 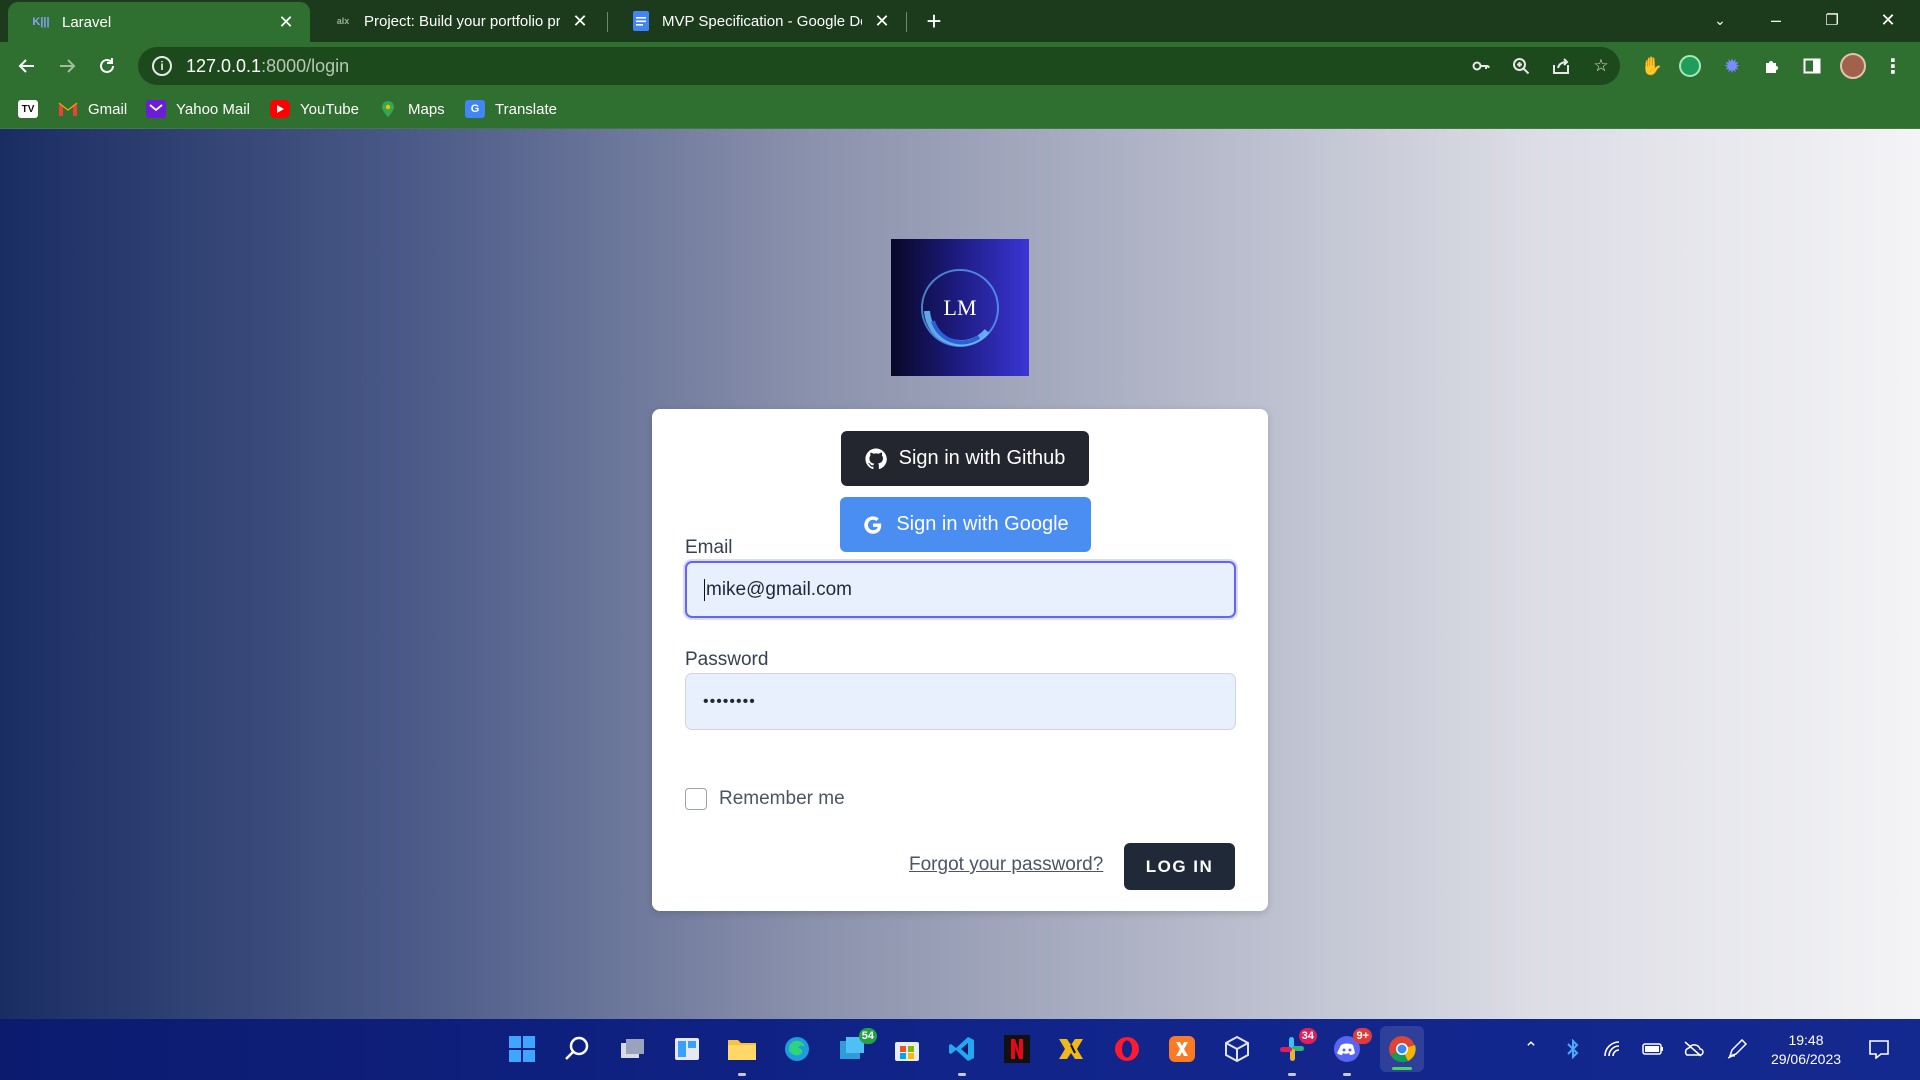 What do you see at coordinates (906, 22) in the screenshot?
I see `tab-separator` at bounding box center [906, 22].